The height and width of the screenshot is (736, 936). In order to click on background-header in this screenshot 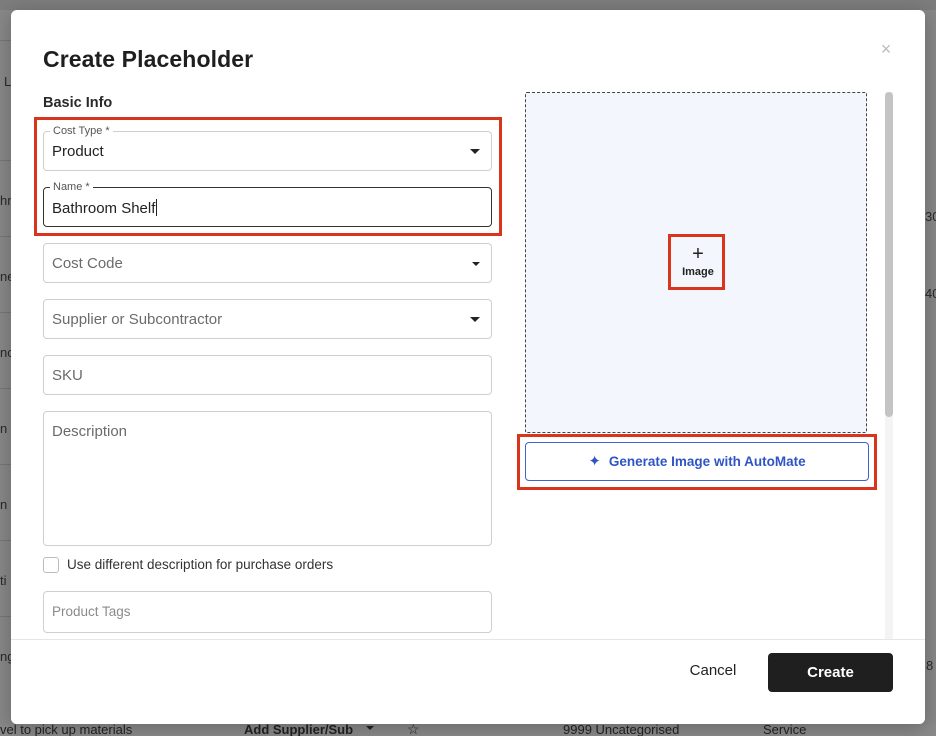, I will do `click(468, 5)`.